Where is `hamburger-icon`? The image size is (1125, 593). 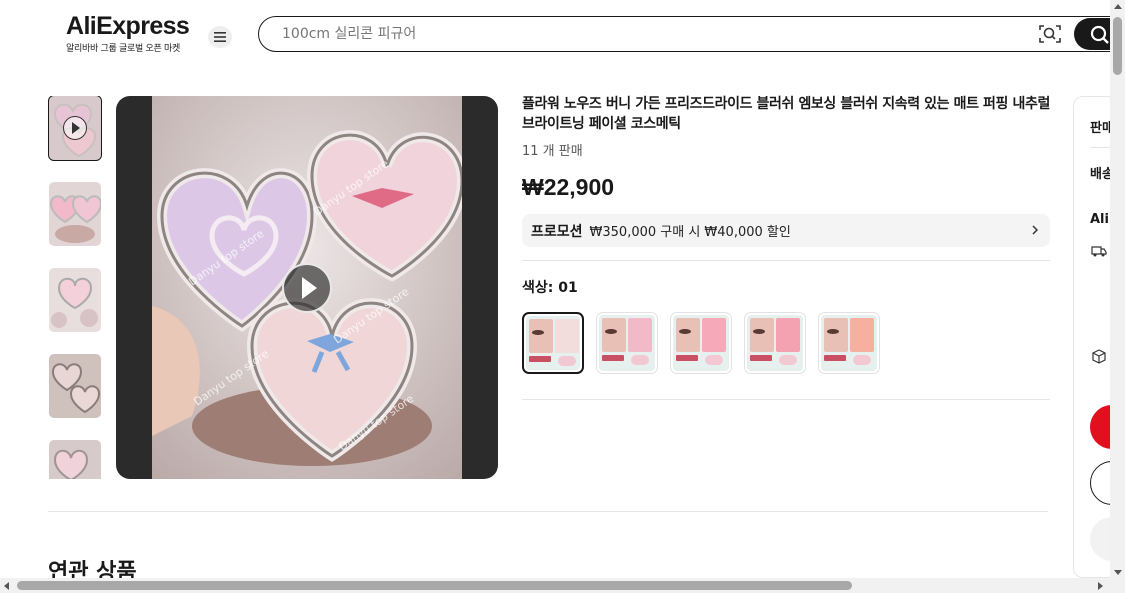 hamburger-icon is located at coordinates (220, 37).